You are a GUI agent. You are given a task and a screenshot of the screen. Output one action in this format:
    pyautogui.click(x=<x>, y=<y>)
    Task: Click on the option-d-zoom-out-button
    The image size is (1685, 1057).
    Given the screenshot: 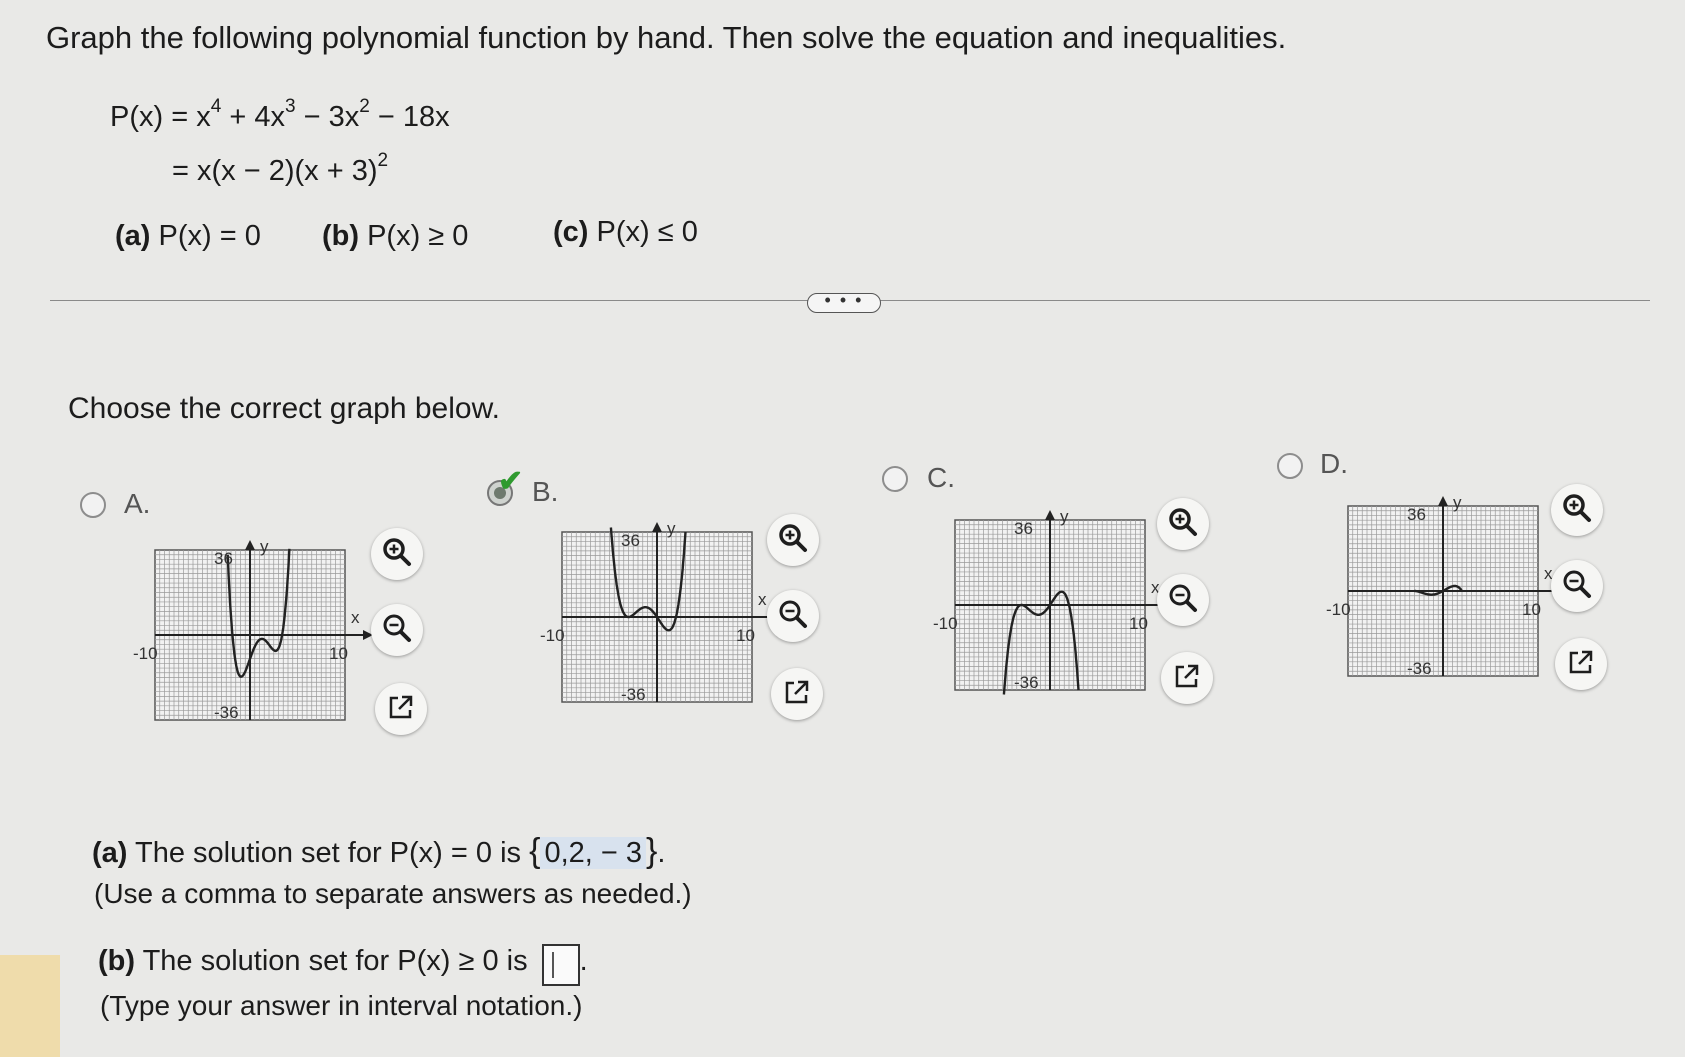 What is the action you would take?
    pyautogui.click(x=1577, y=586)
    